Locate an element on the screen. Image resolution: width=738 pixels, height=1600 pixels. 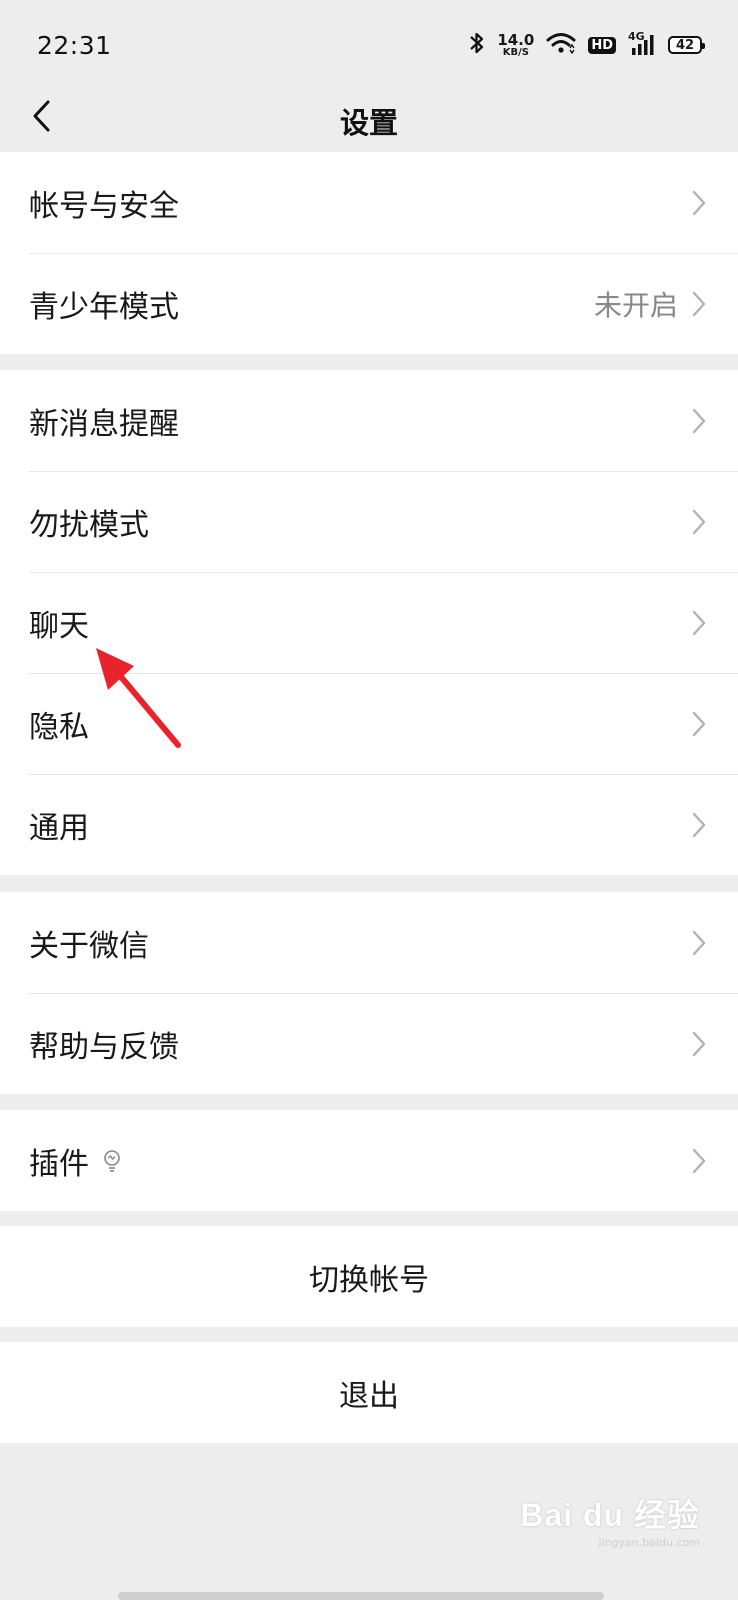
battery-indicator: 42 is located at coordinates (686, 45).